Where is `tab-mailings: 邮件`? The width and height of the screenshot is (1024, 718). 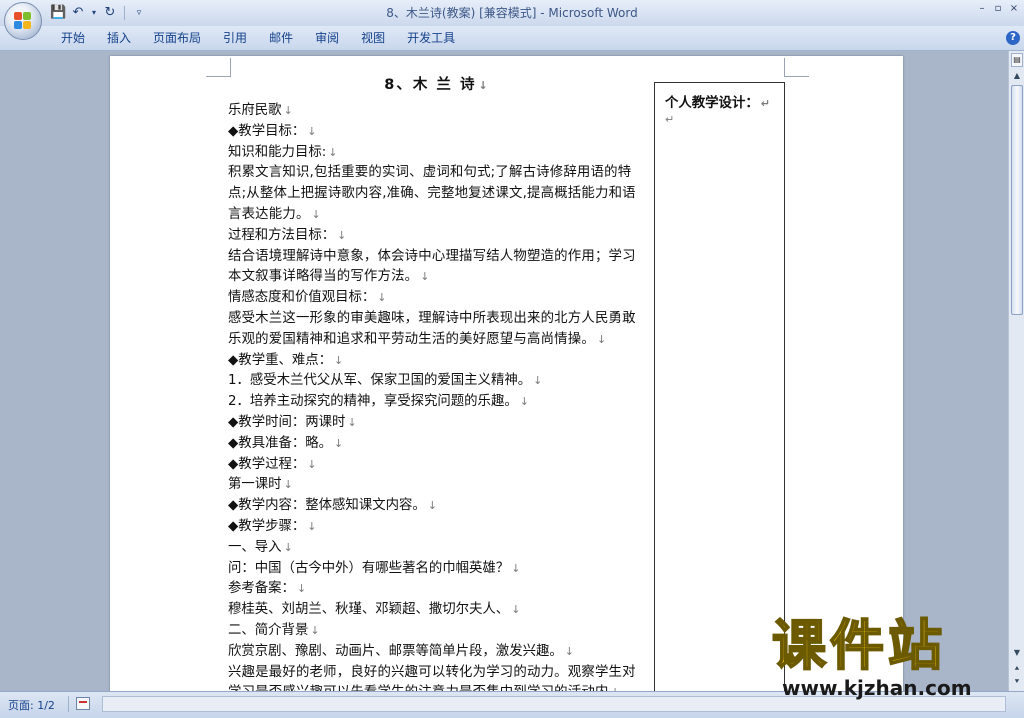 tab-mailings: 邮件 is located at coordinates (281, 38).